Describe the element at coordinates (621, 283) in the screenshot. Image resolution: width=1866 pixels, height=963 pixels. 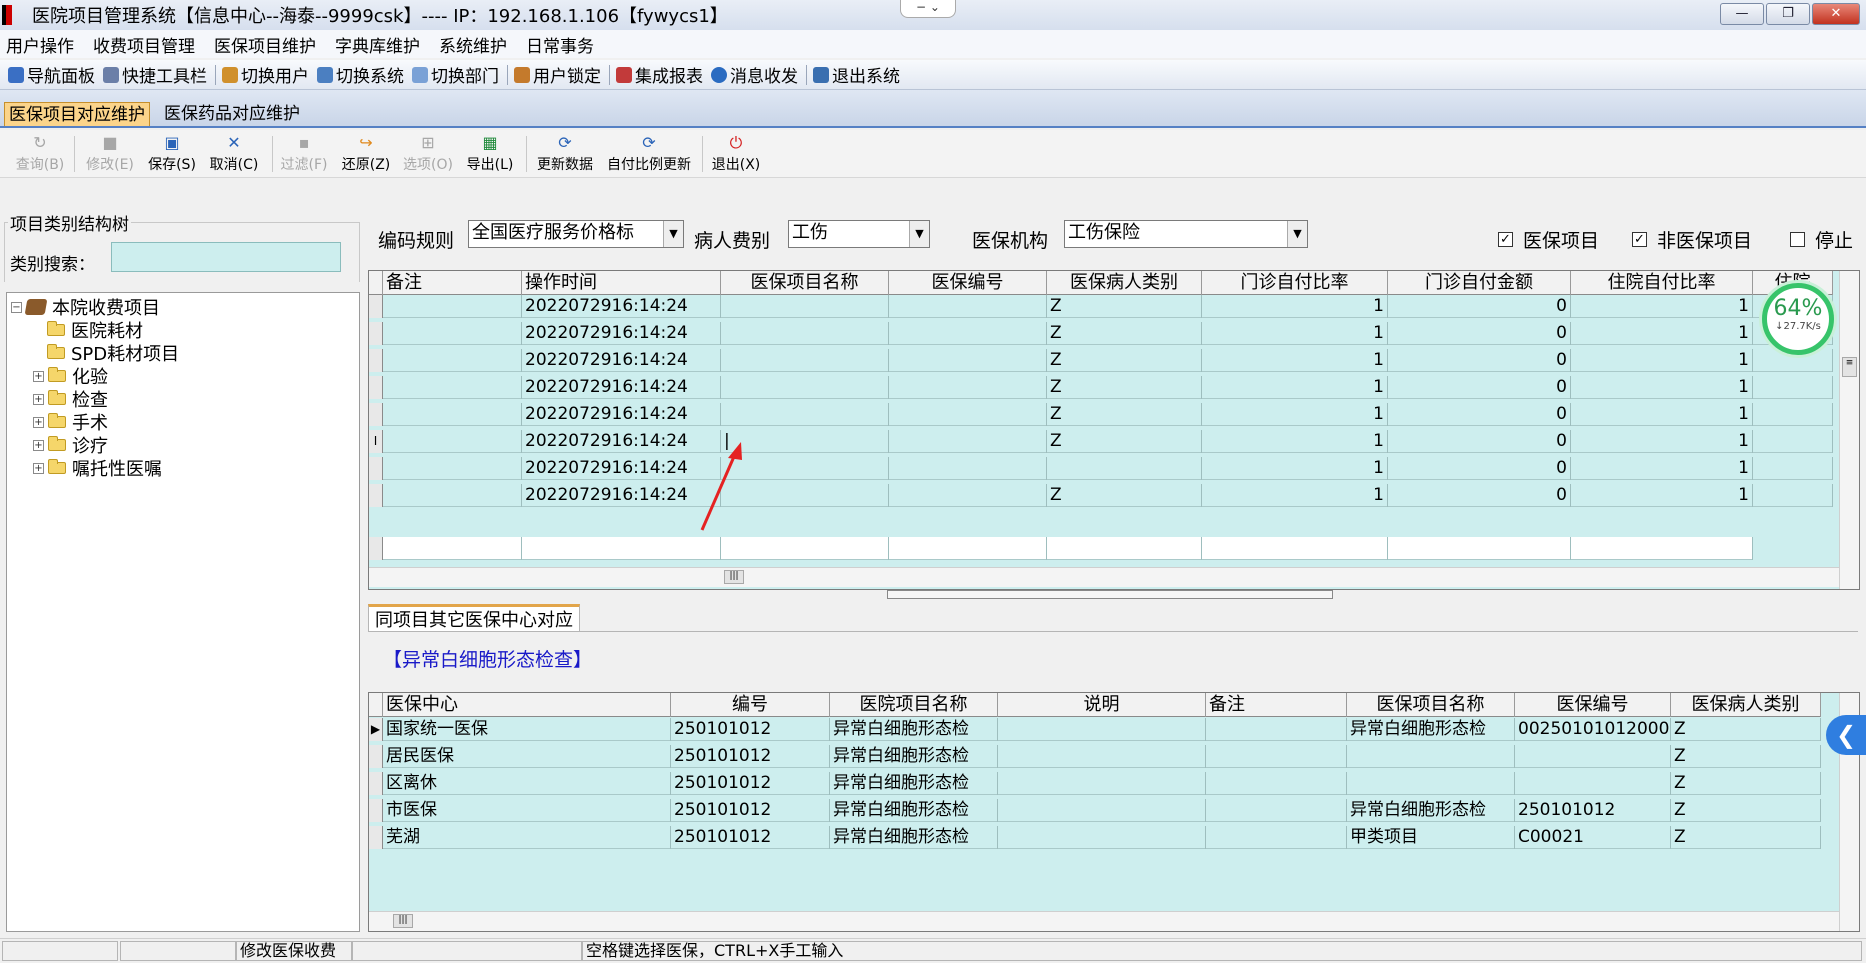
I see `col-op-time: 操作时间` at that location.